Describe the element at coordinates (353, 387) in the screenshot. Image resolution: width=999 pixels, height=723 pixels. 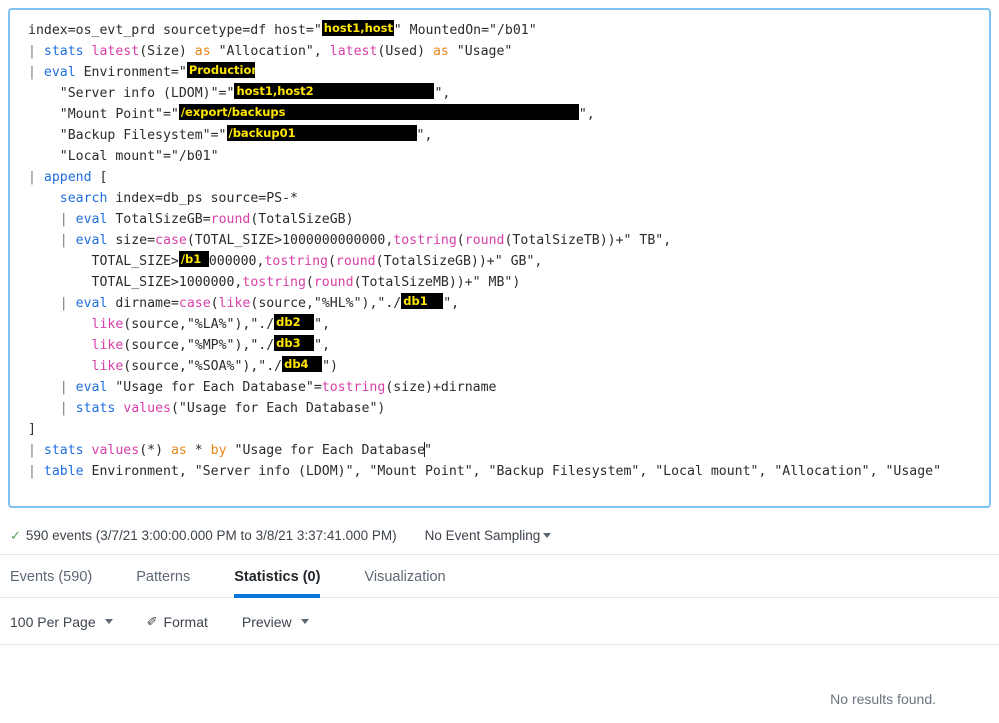
I see `query-token: tostring` at that location.